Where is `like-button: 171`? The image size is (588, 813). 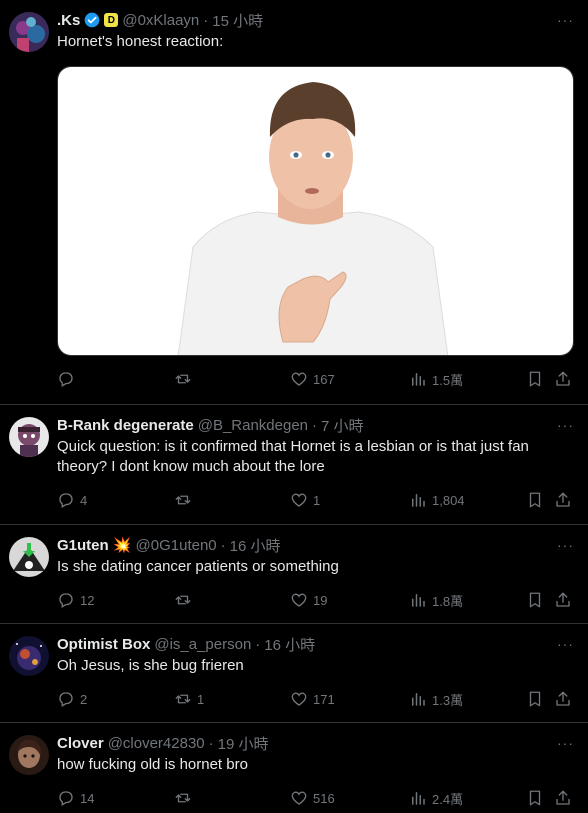 like-button: 171 is located at coordinates (312, 699).